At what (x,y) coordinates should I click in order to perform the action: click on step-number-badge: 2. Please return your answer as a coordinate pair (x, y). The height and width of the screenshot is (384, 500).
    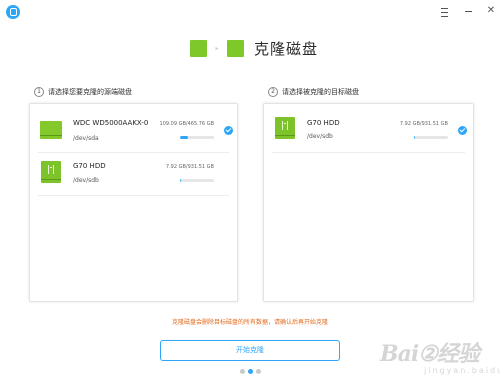
    Looking at the image, I should click on (273, 92).